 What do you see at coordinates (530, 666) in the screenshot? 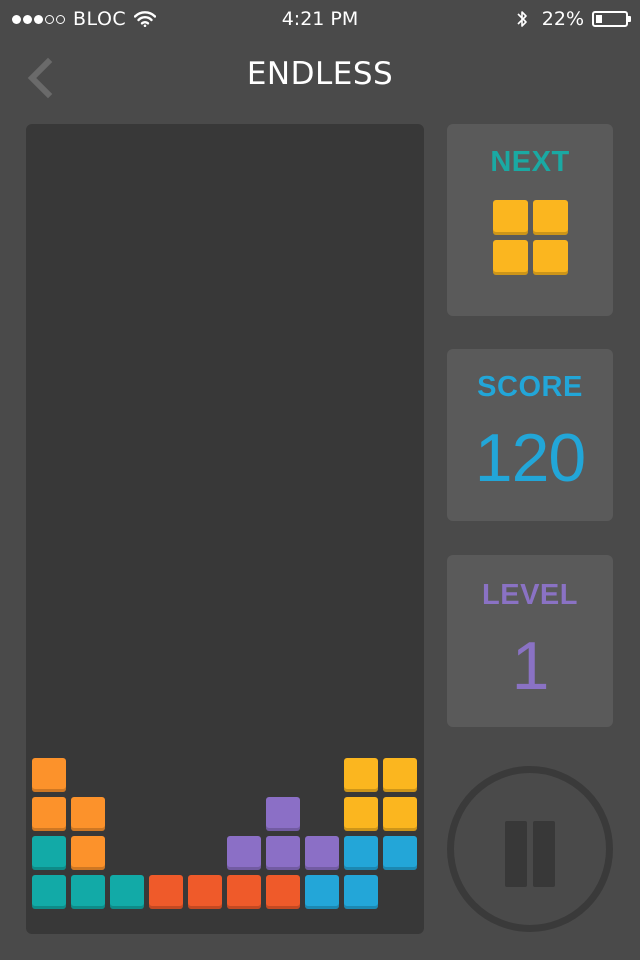
I see `level-value: 1` at bounding box center [530, 666].